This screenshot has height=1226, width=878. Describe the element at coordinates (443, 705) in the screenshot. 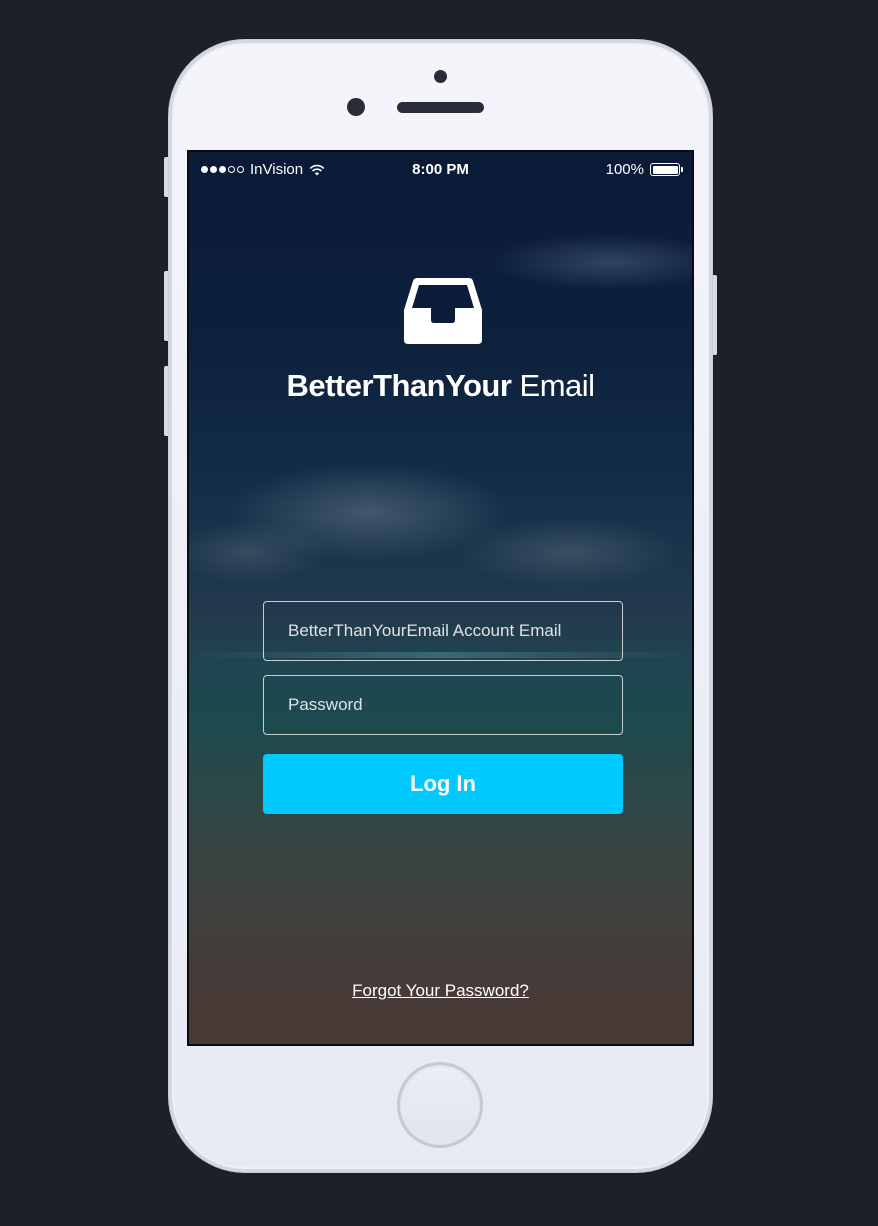

I see `password-field` at that location.